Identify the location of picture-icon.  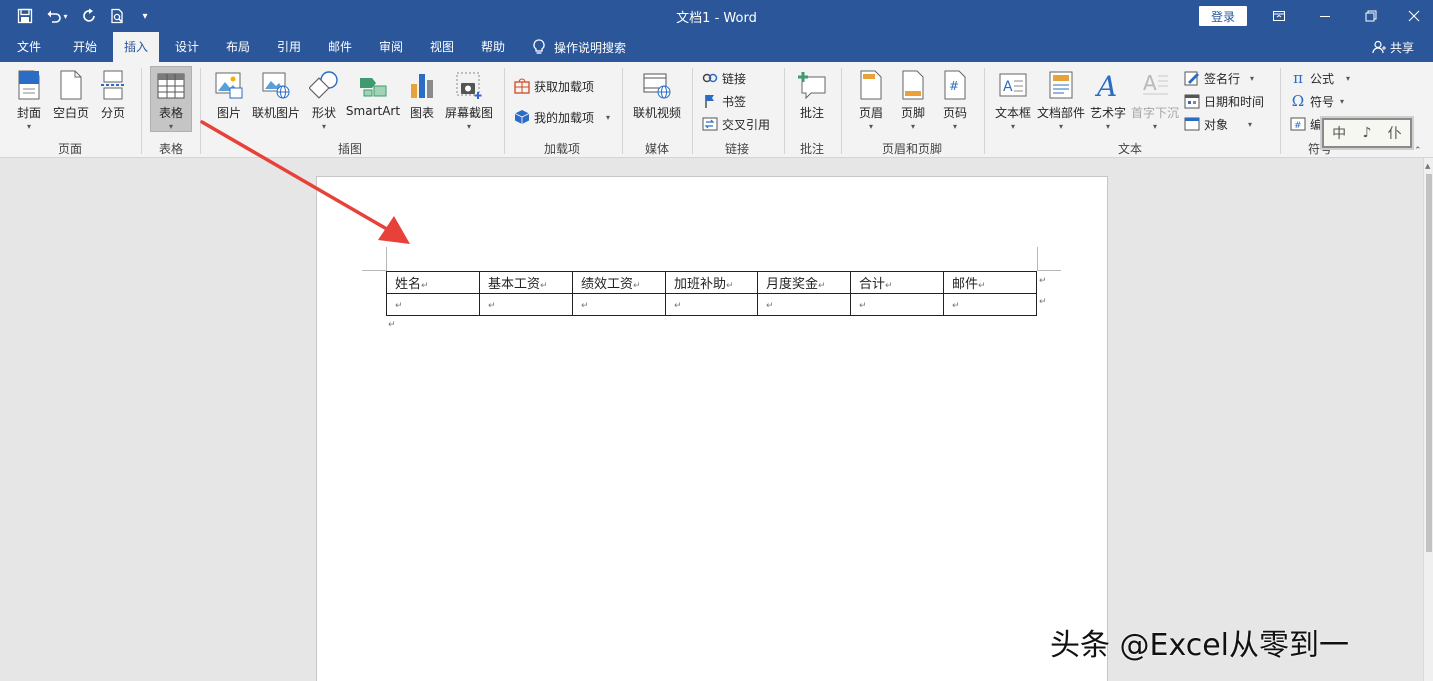
(229, 85).